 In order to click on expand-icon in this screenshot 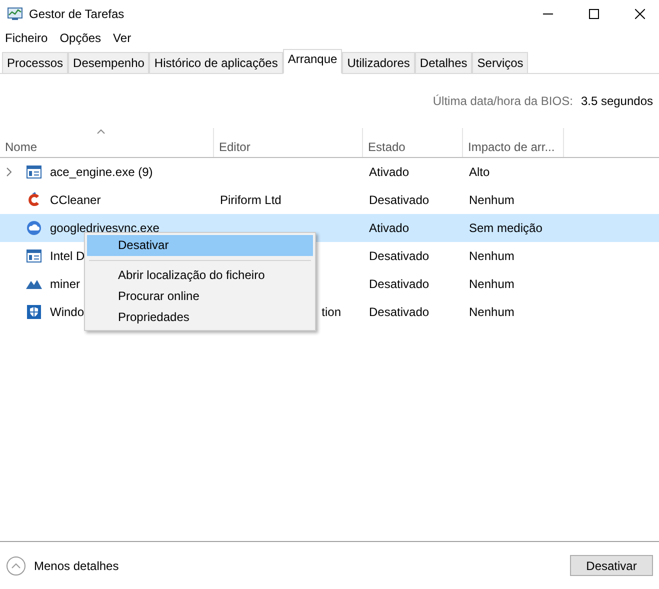, I will do `click(9, 172)`.